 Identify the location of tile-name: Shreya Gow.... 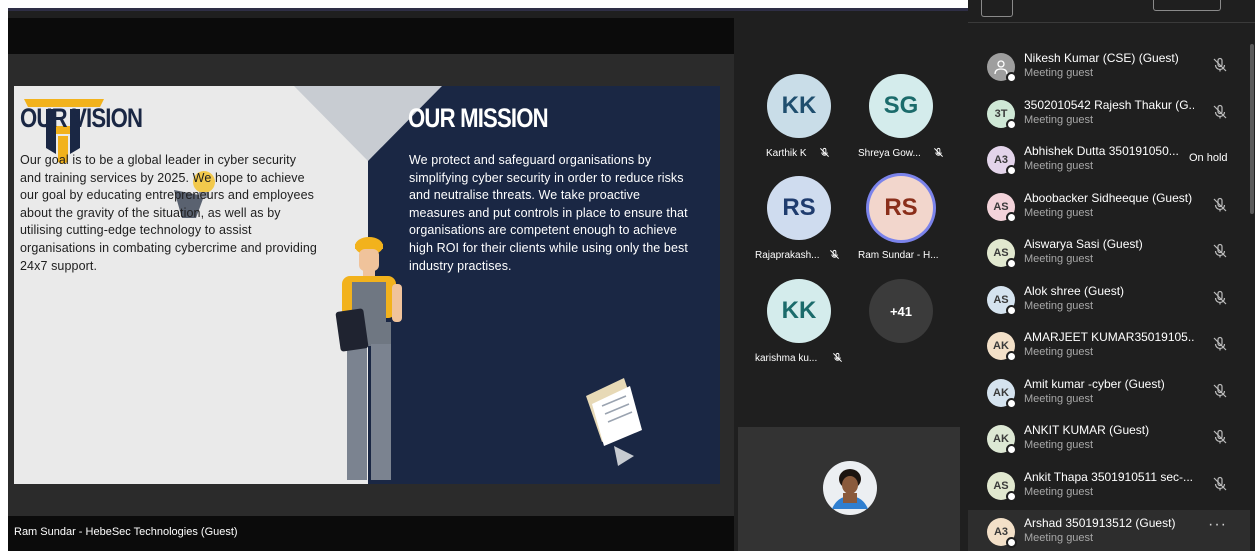
(889, 153).